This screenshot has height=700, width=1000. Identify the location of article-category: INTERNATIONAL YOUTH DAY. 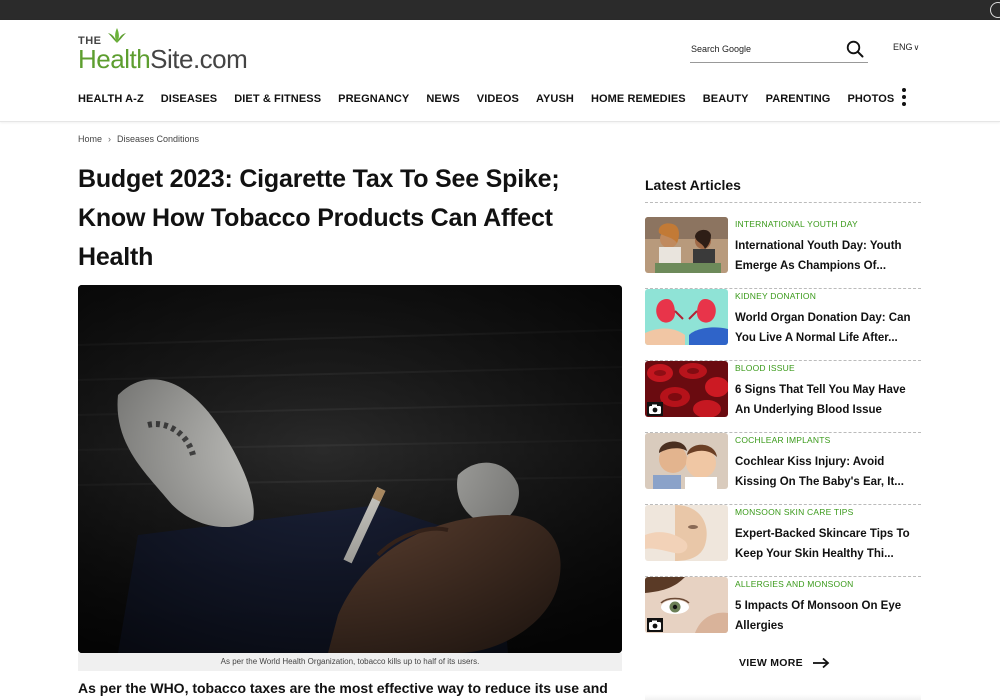
(796, 224).